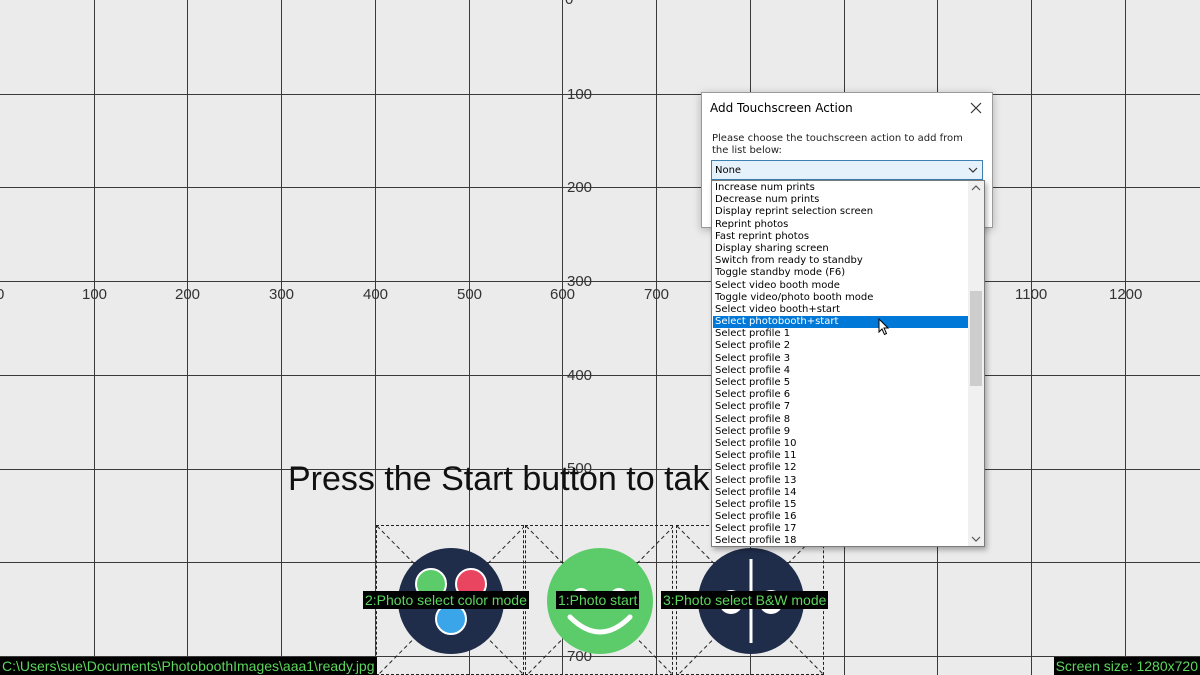 This screenshot has height=675, width=1200. Describe the element at coordinates (498, 479) in the screenshot. I see `prompt-text: Press the Start button to tak` at that location.